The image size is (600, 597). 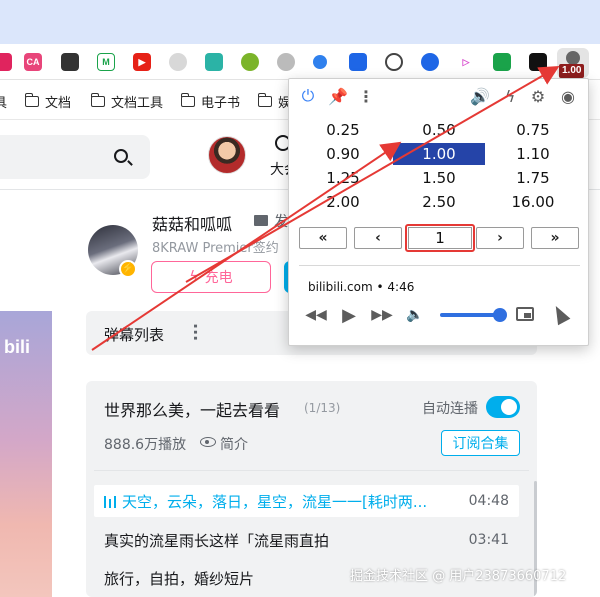 I want to click on bookmark-label: 电子书, so click(x=221, y=103).